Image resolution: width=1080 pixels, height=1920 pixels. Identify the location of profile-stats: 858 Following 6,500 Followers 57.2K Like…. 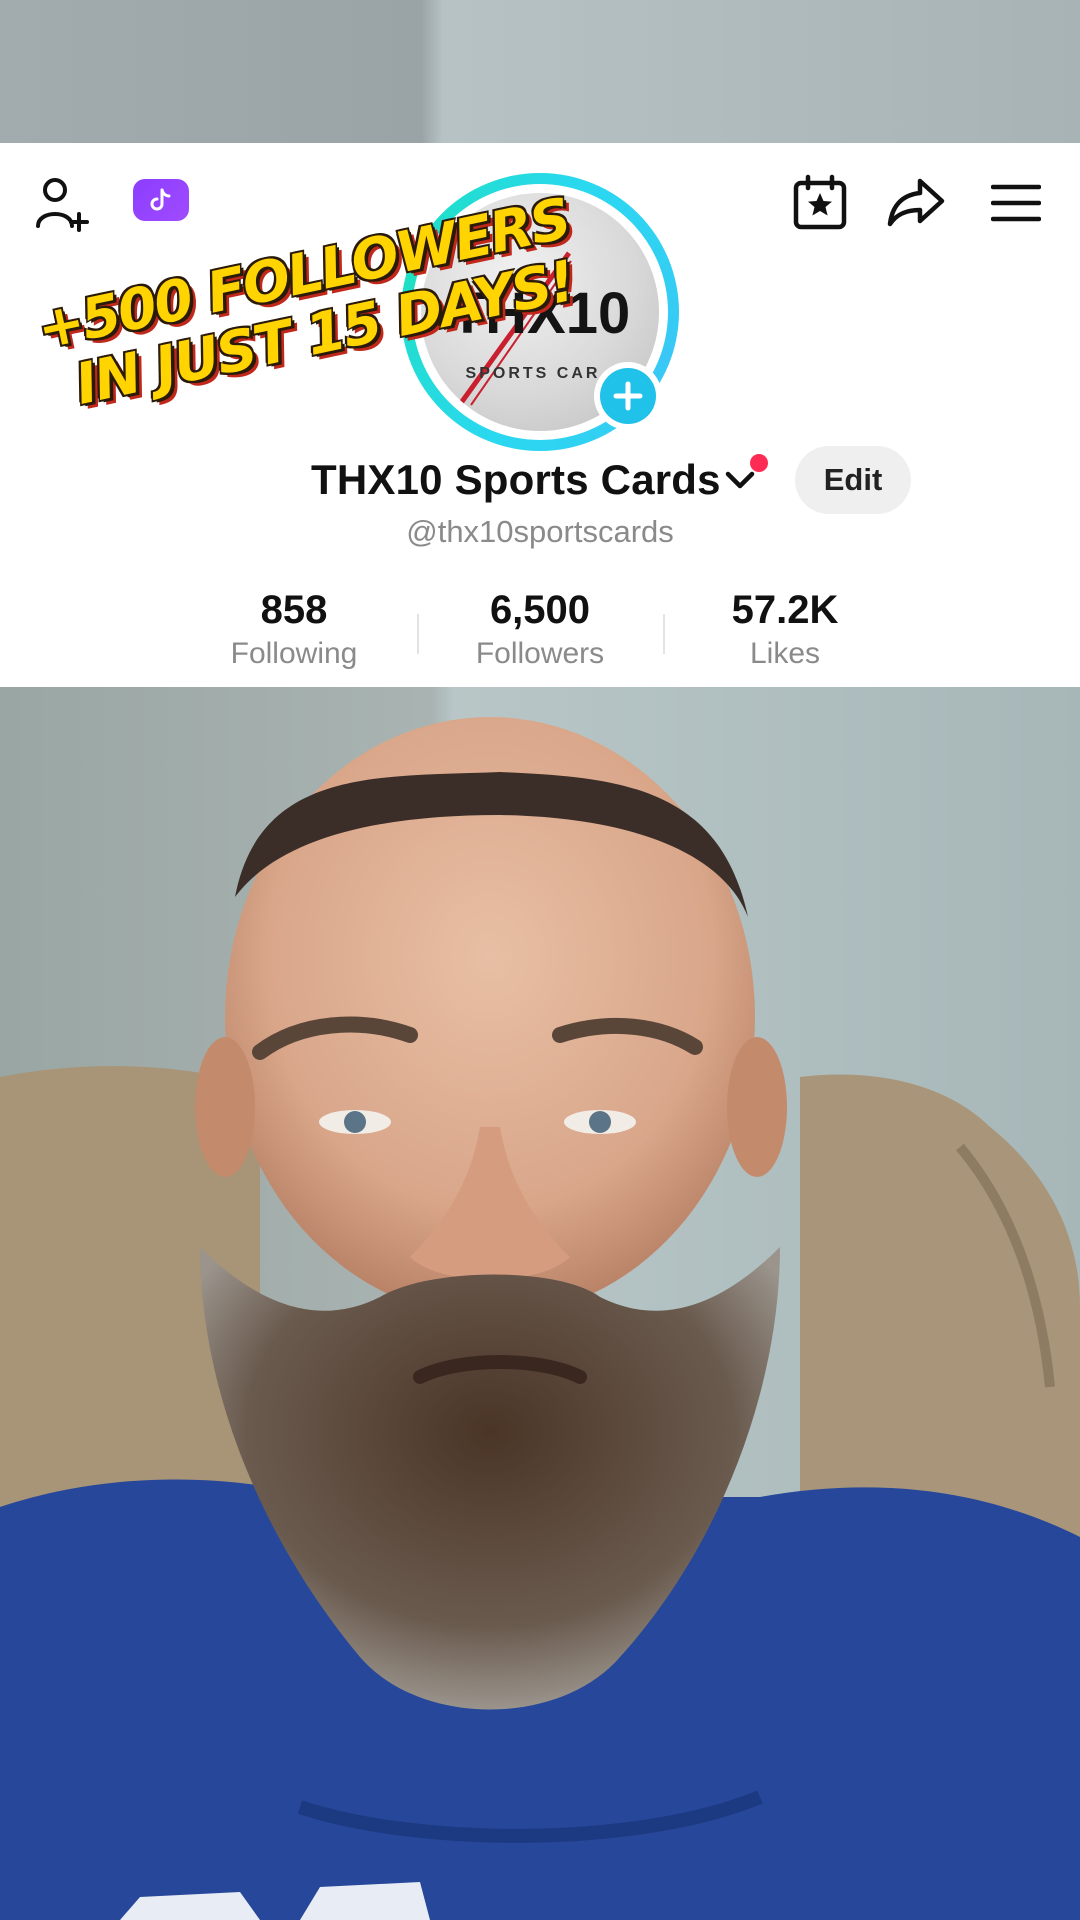
(540, 631).